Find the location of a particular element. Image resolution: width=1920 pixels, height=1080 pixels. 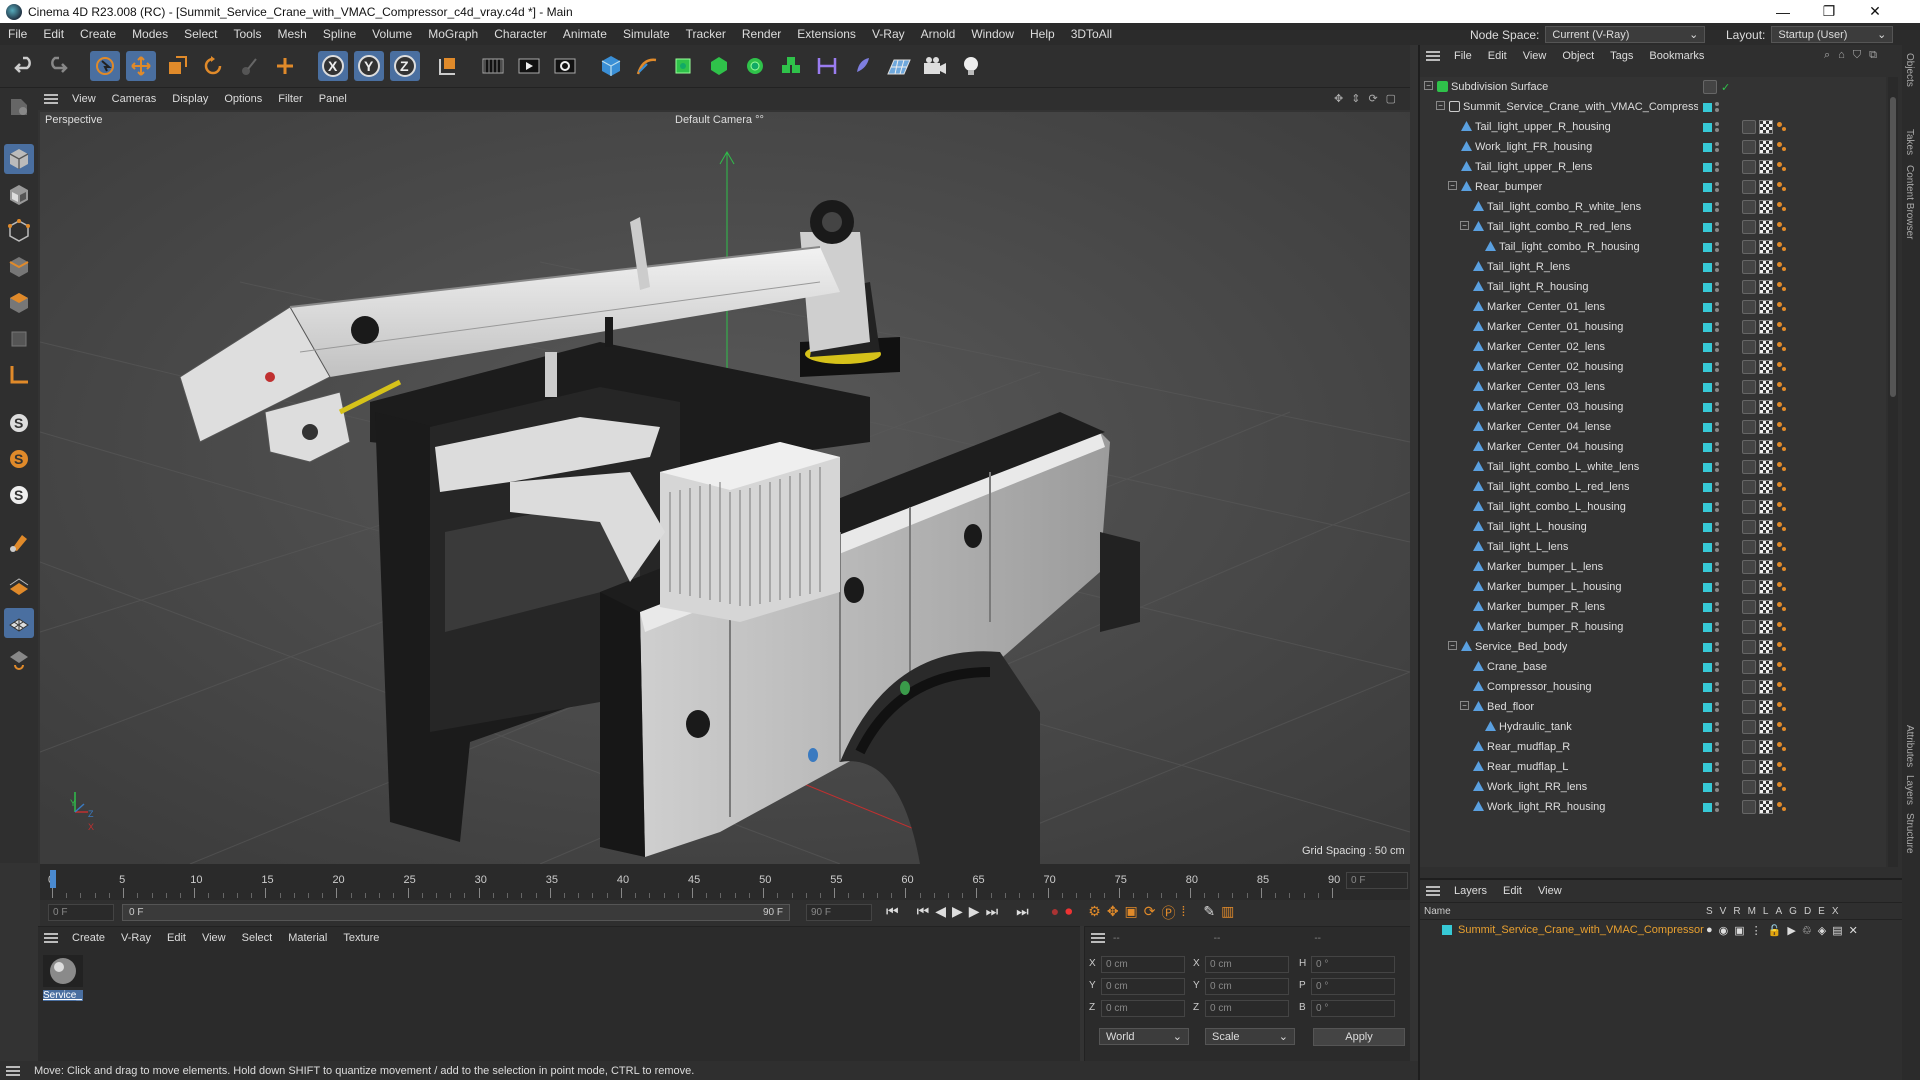

viewport-menu-view: View is located at coordinates (84, 99).